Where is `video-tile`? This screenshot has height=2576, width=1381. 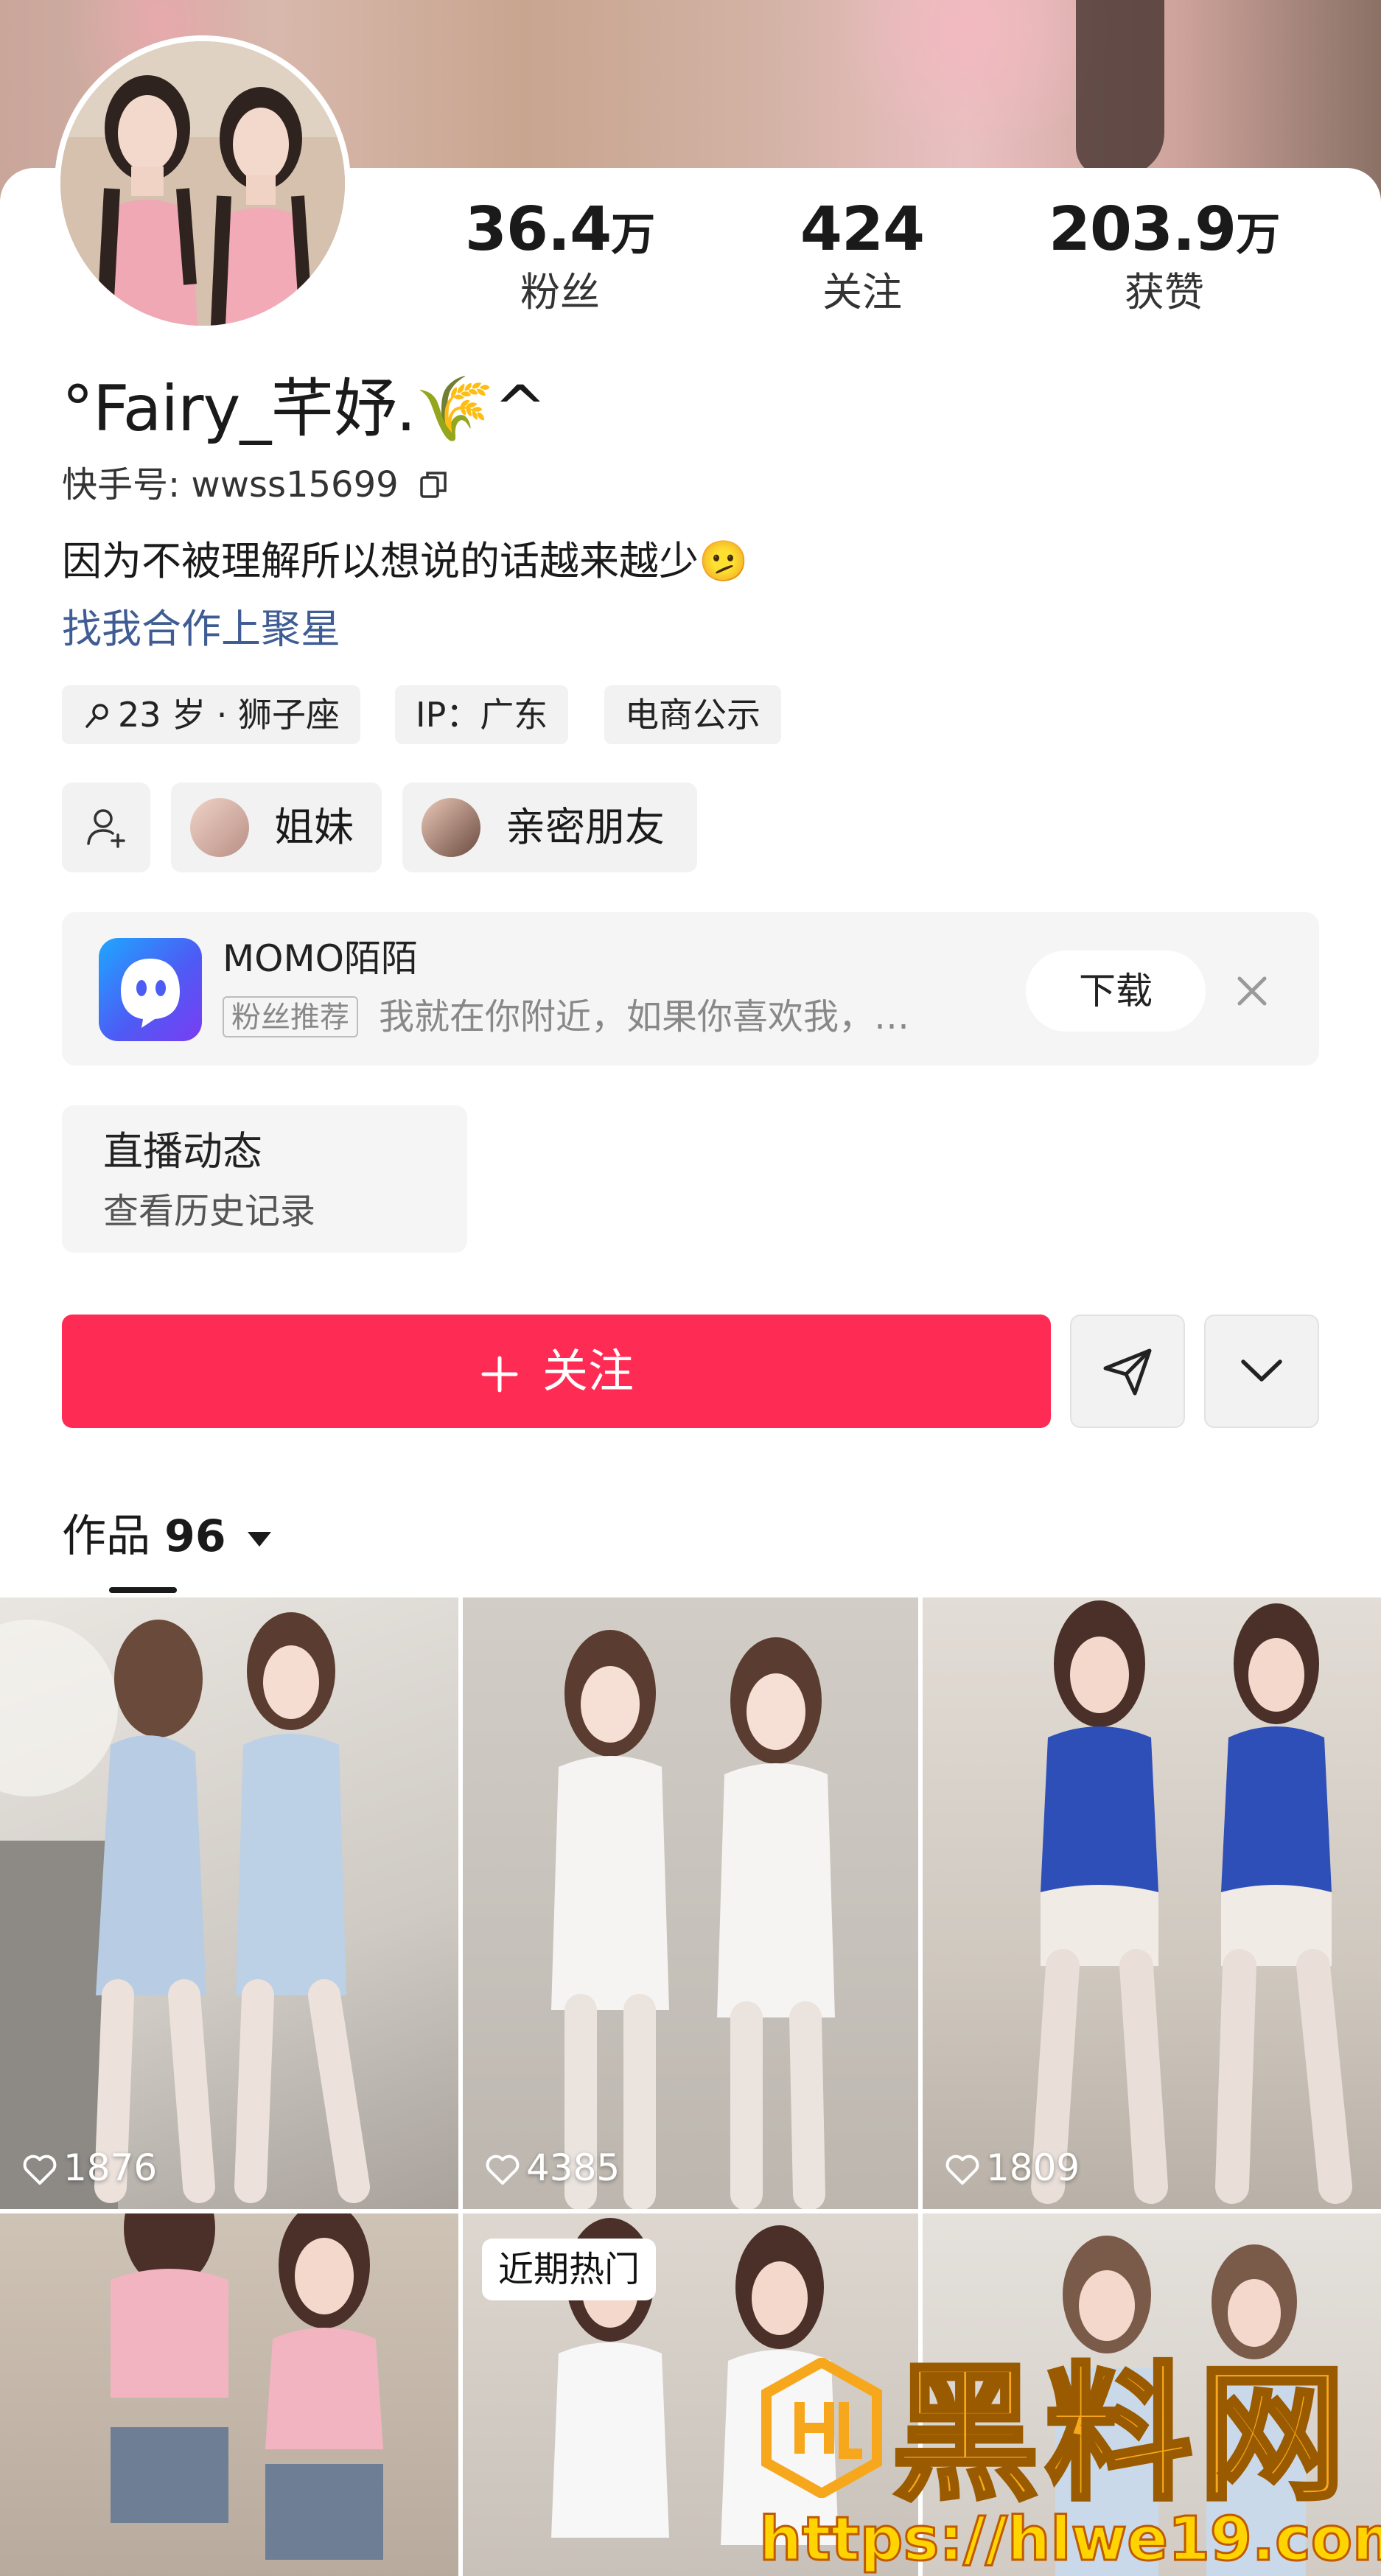 video-tile is located at coordinates (229, 2394).